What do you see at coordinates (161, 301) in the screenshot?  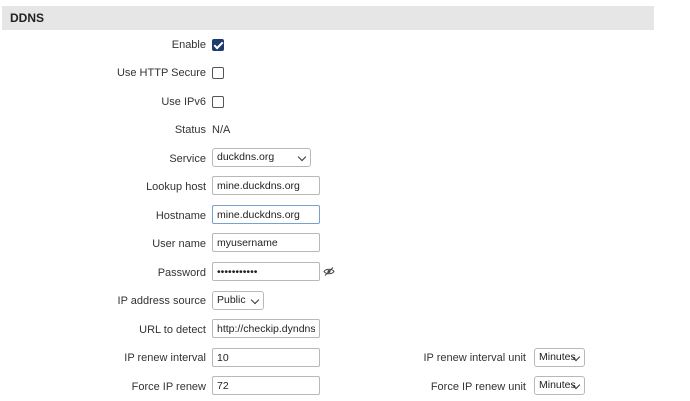 I see `ip-source-label: IP address source` at bounding box center [161, 301].